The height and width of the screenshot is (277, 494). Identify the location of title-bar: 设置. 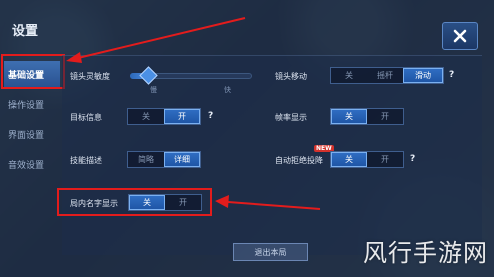
(247, 30).